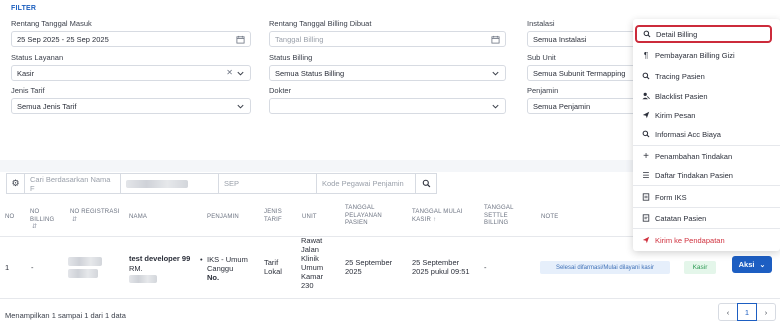 Image resolution: width=780 pixels, height=329 pixels. I want to click on chevron-down-icon: ⌄, so click(762, 265).